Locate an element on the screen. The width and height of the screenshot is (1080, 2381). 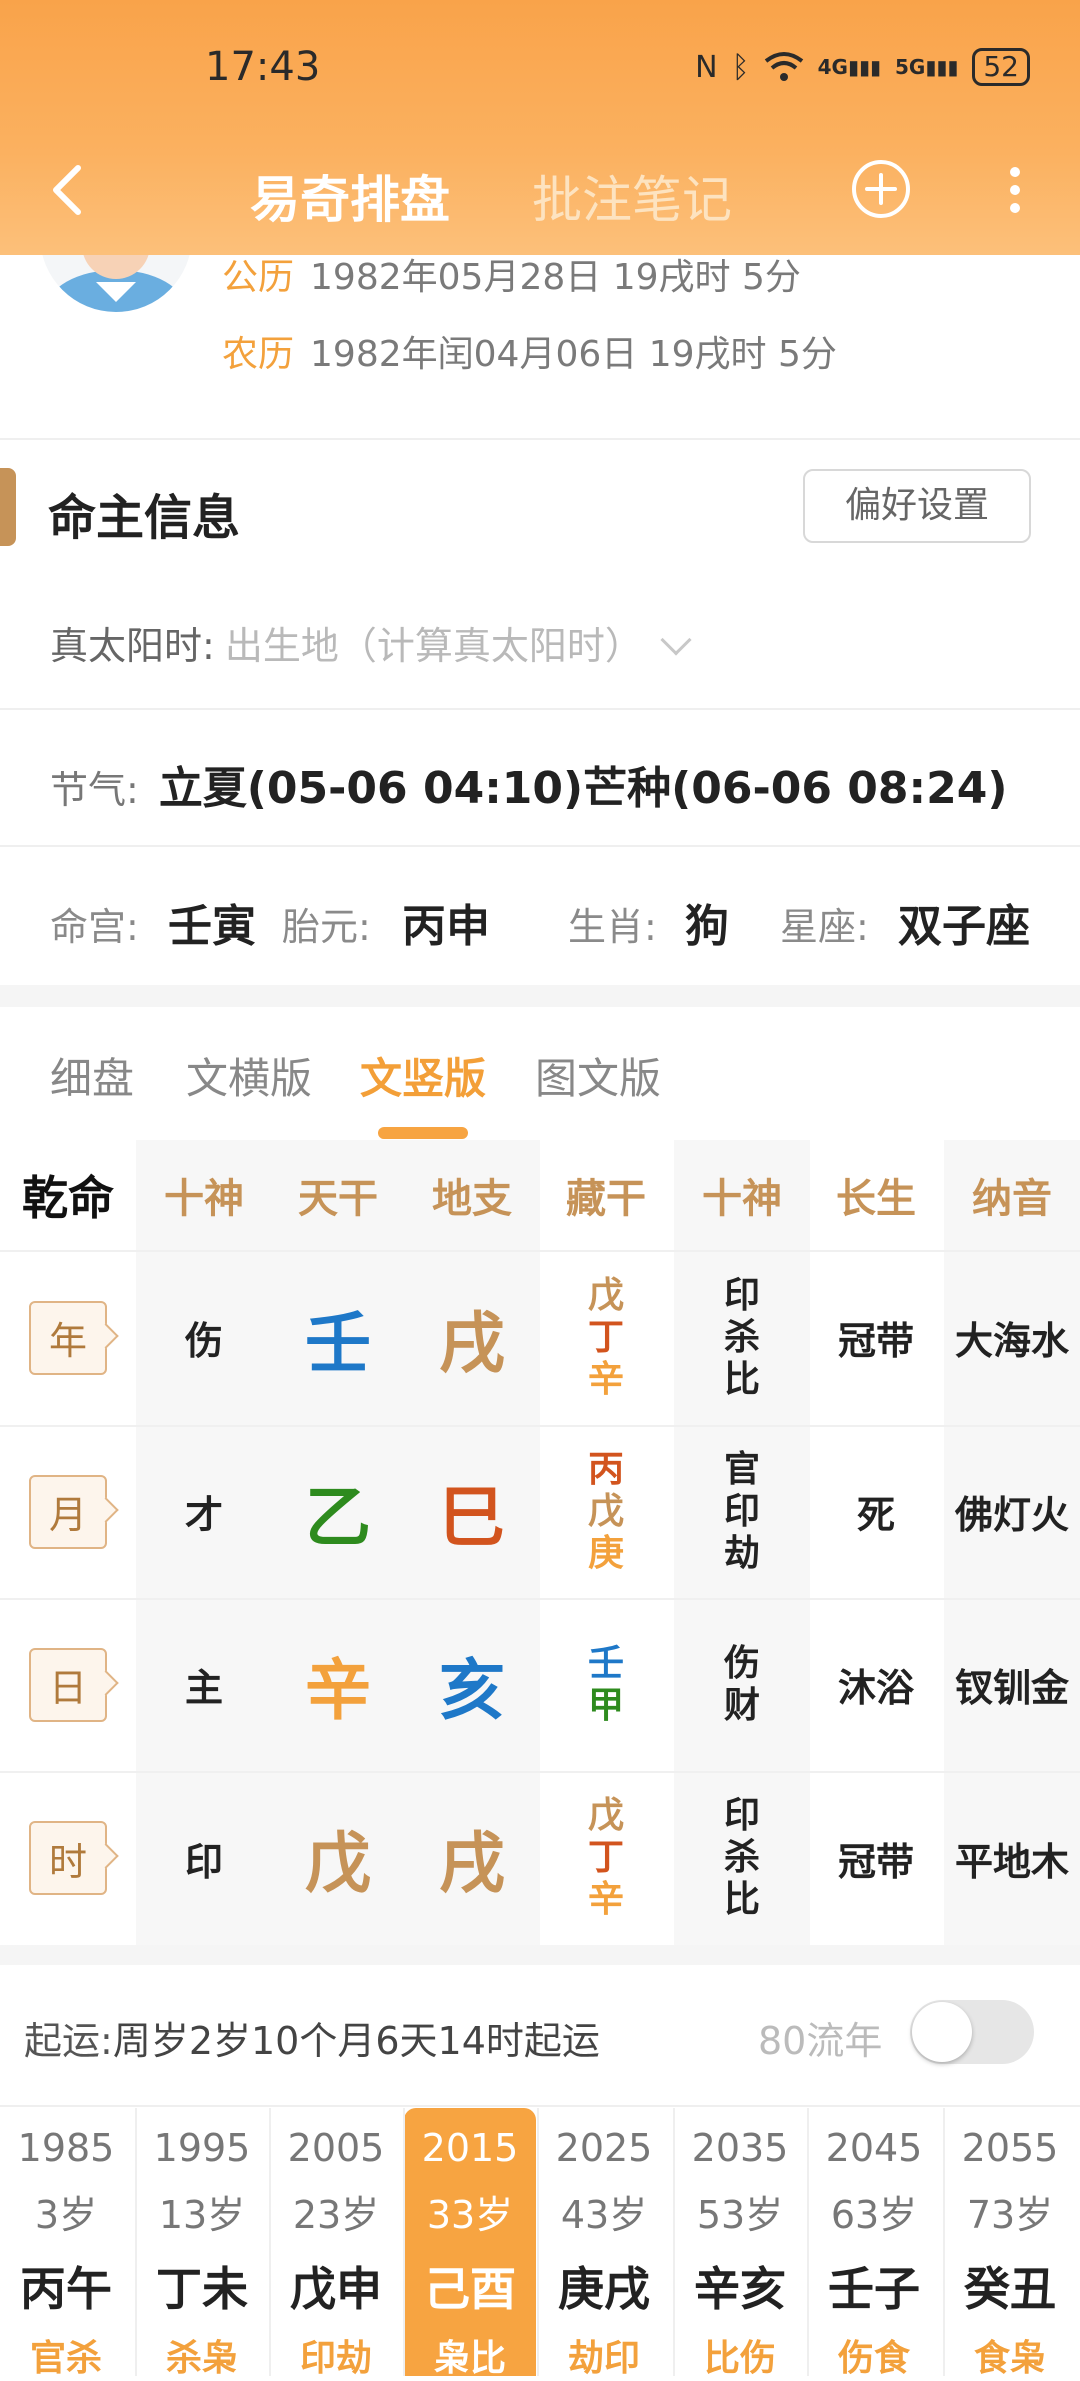
canggan-stack: 戊丁辛 is located at coordinates (606, 1858).